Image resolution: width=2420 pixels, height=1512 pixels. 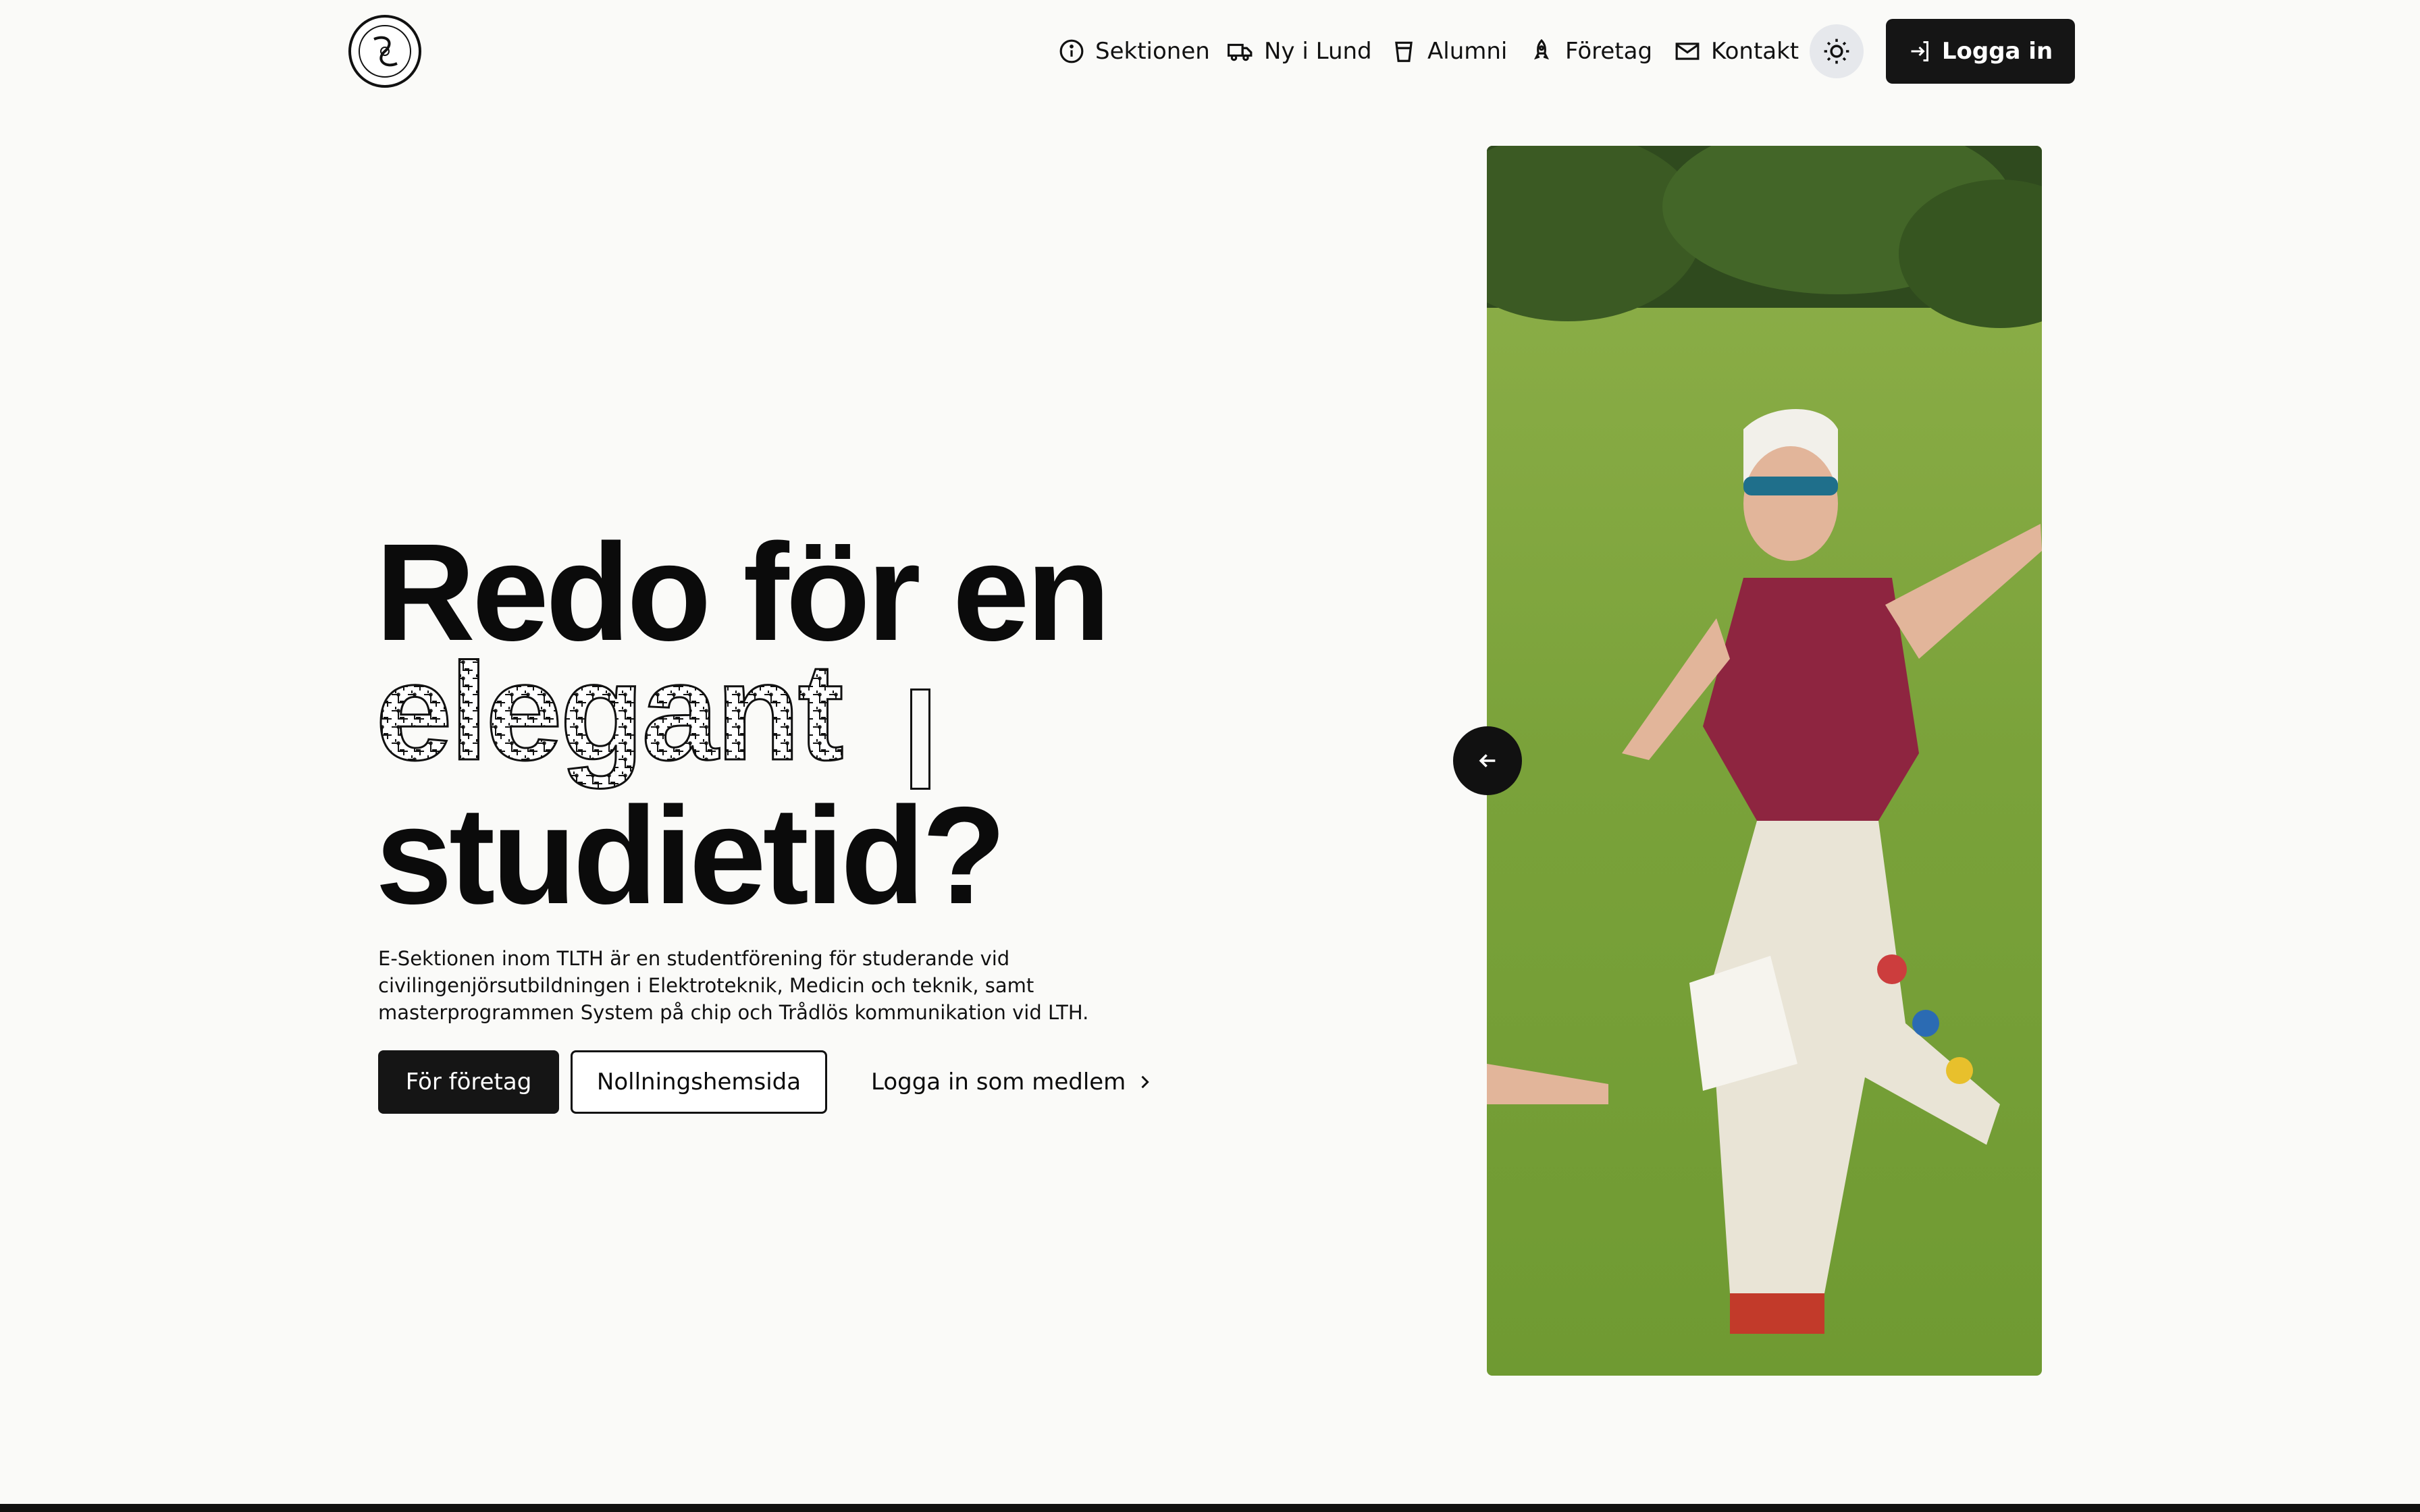 What do you see at coordinates (1145, 1082) in the screenshot?
I see `chevron-right-icon` at bounding box center [1145, 1082].